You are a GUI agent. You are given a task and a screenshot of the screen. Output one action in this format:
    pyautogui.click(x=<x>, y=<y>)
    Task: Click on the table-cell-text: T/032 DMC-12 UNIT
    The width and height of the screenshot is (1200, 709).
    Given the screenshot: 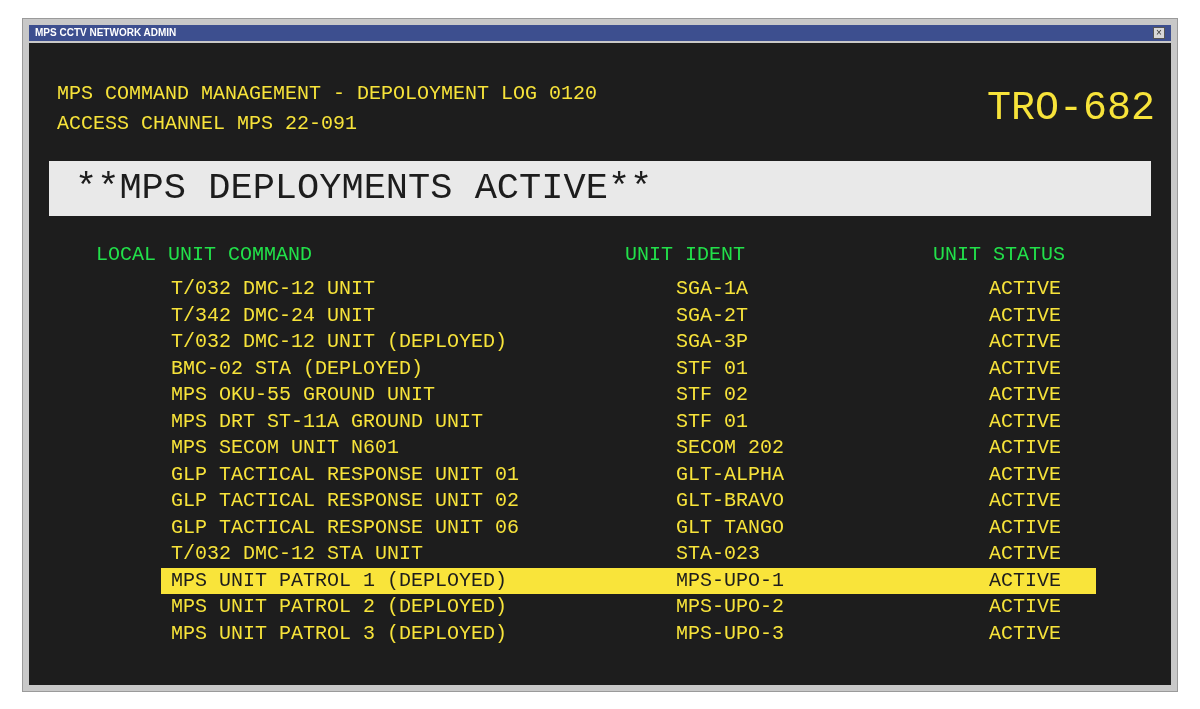 What is the action you would take?
    pyautogui.click(x=274, y=289)
    